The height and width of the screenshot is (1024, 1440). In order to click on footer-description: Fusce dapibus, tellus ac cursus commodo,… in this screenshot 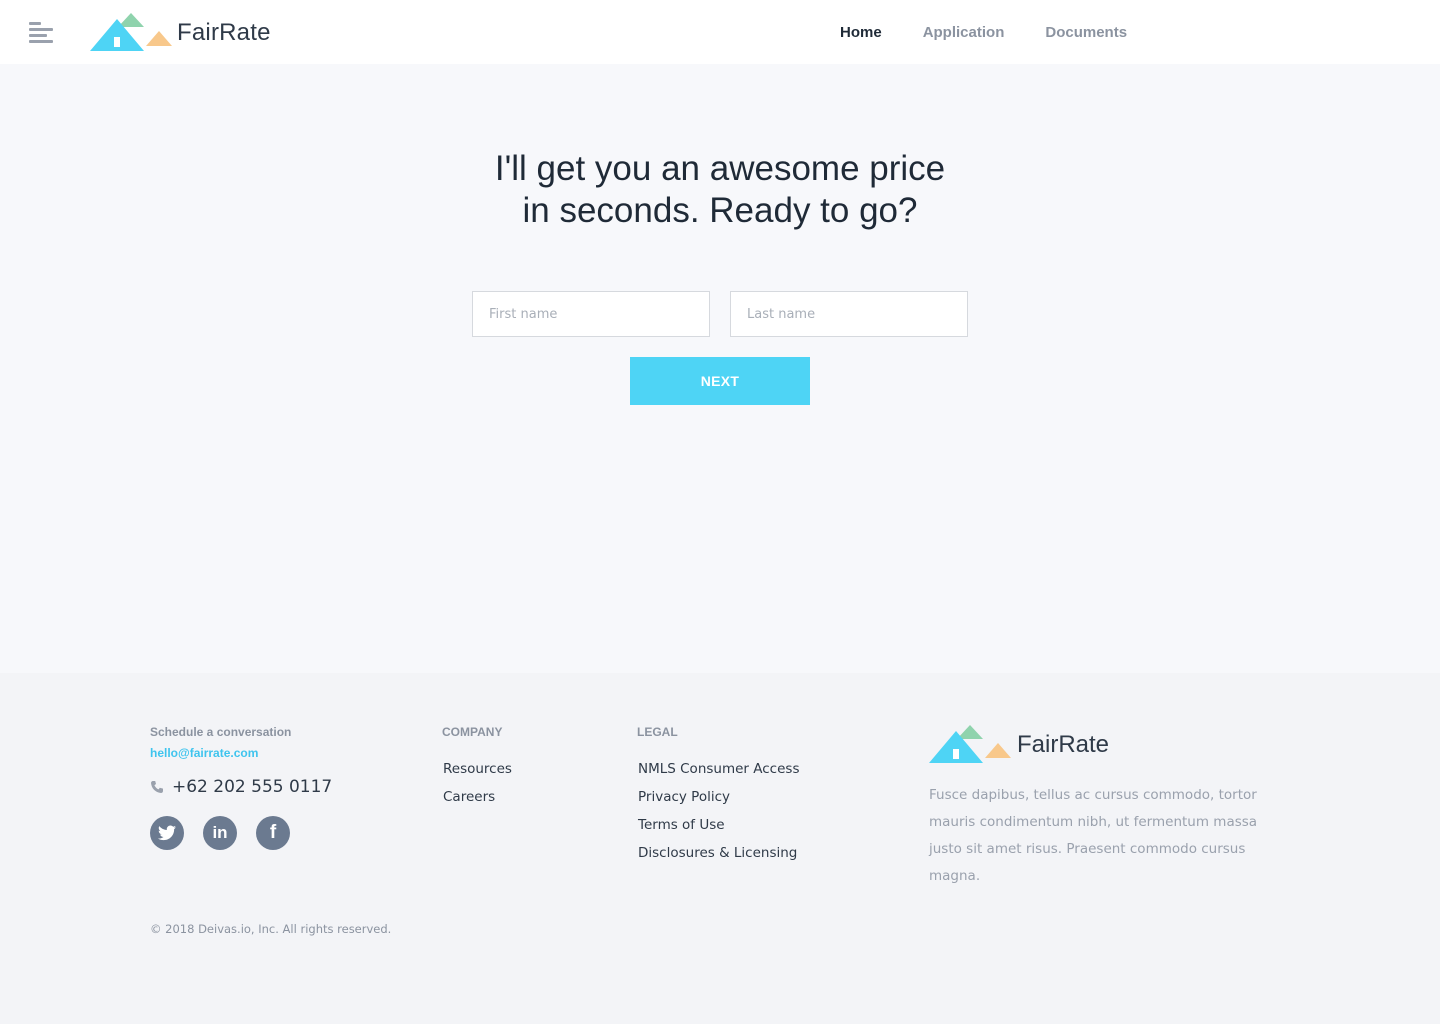, I will do `click(1093, 835)`.